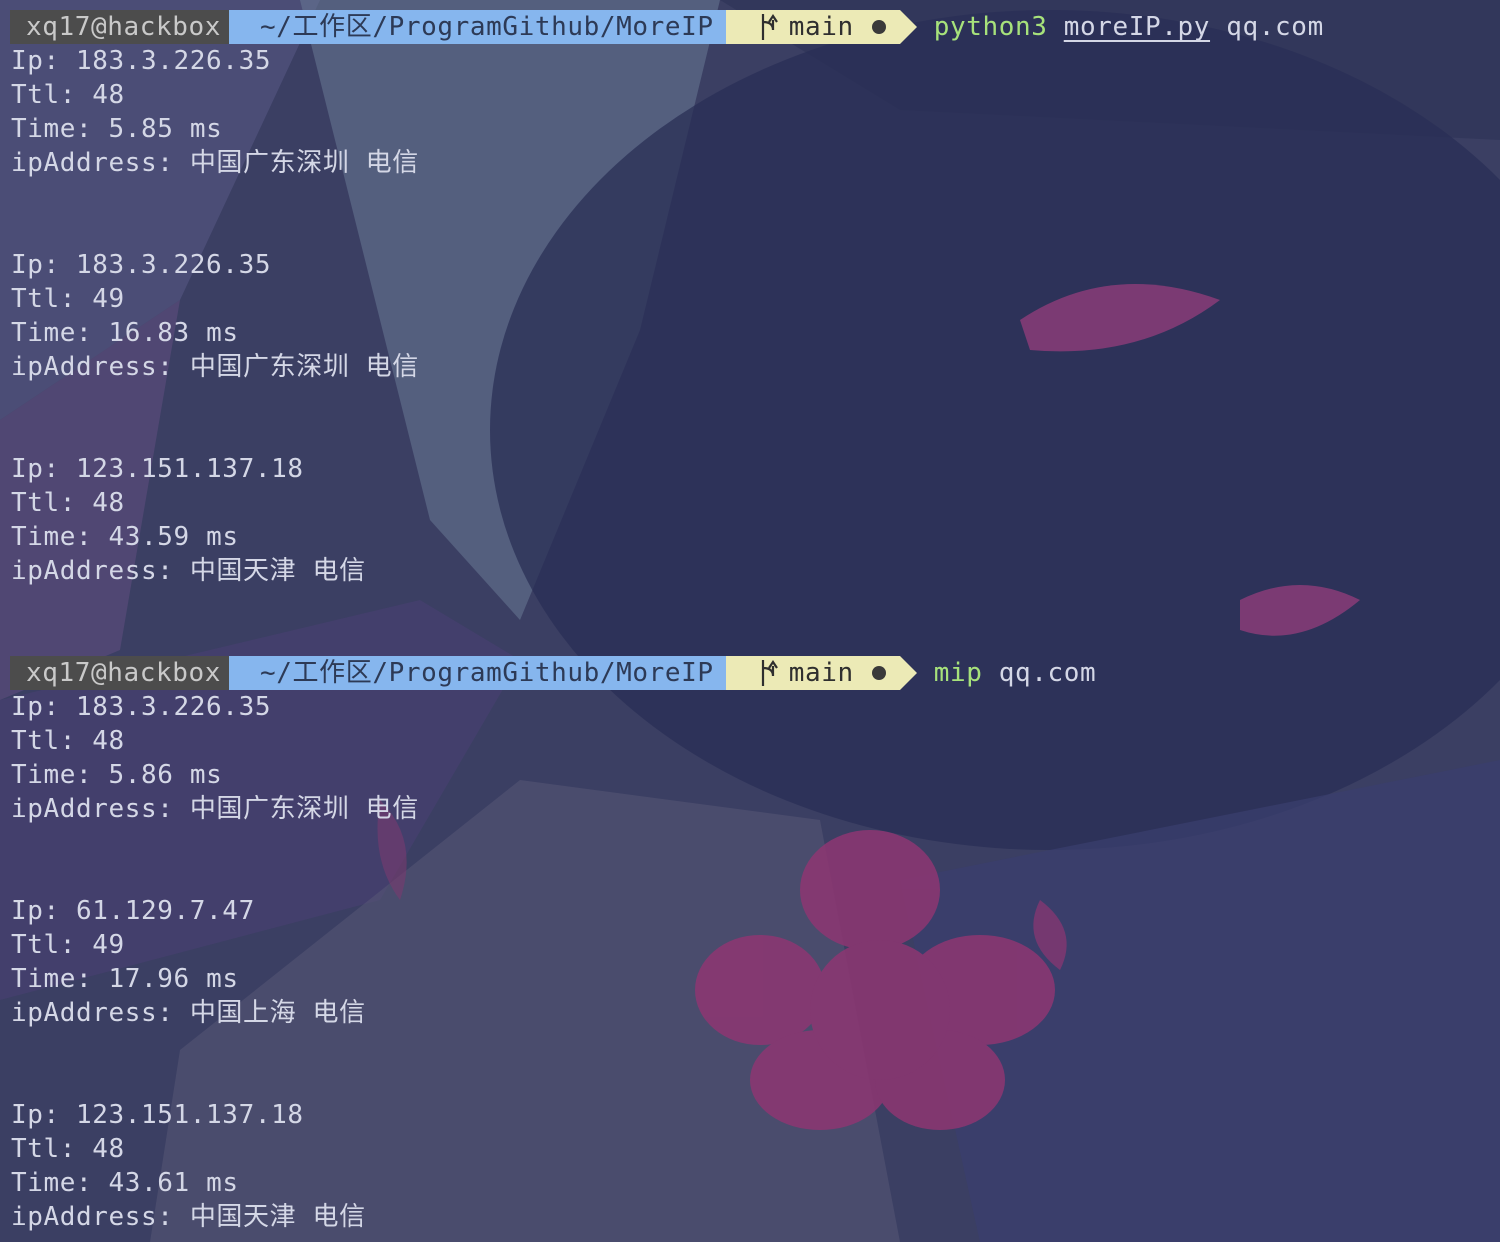  Describe the element at coordinates (188, 1013) in the screenshot. I see `result-address-line: ipAddress: 中国上海 电信` at that location.